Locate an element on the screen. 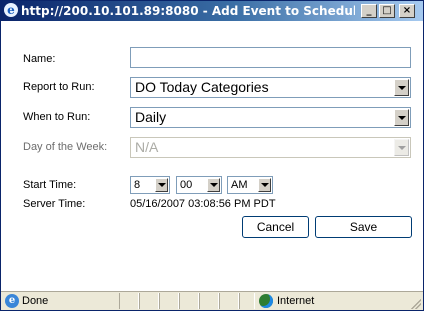 The width and height of the screenshot is (424, 311). globe-icon is located at coordinates (266, 301).